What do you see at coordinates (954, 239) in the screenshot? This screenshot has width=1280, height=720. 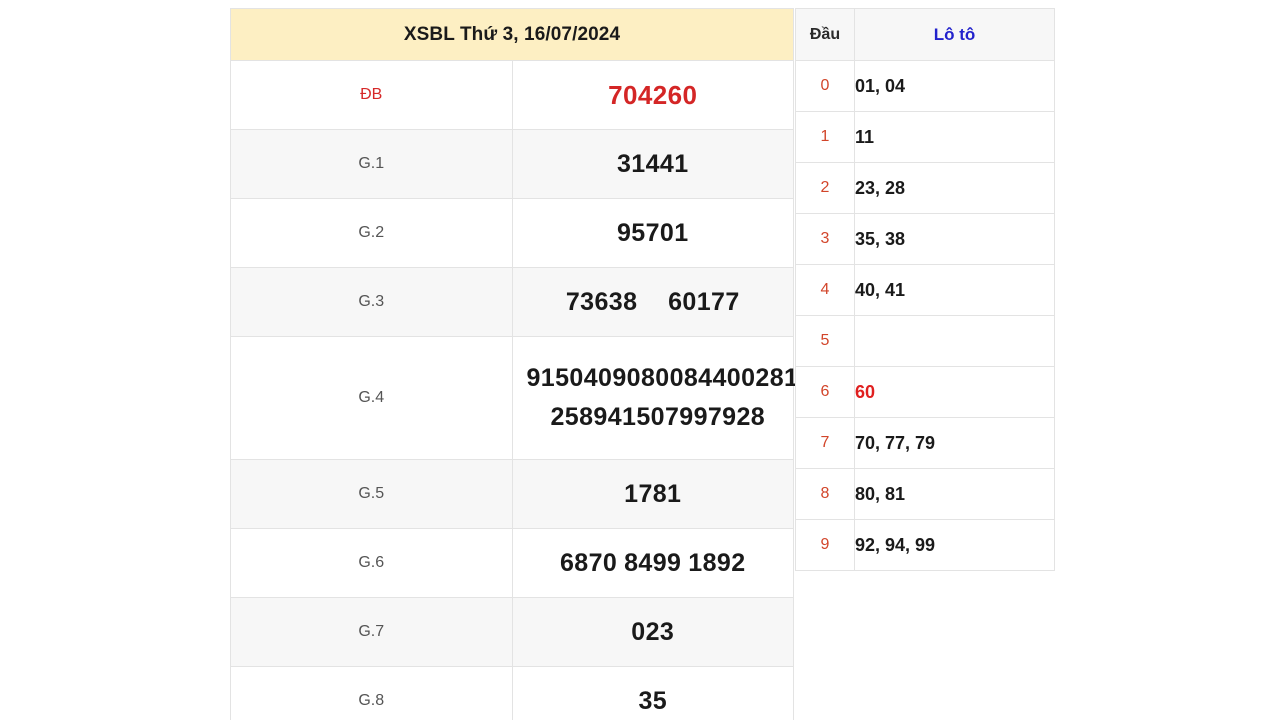 I see `loto-values-3: 35, 38` at bounding box center [954, 239].